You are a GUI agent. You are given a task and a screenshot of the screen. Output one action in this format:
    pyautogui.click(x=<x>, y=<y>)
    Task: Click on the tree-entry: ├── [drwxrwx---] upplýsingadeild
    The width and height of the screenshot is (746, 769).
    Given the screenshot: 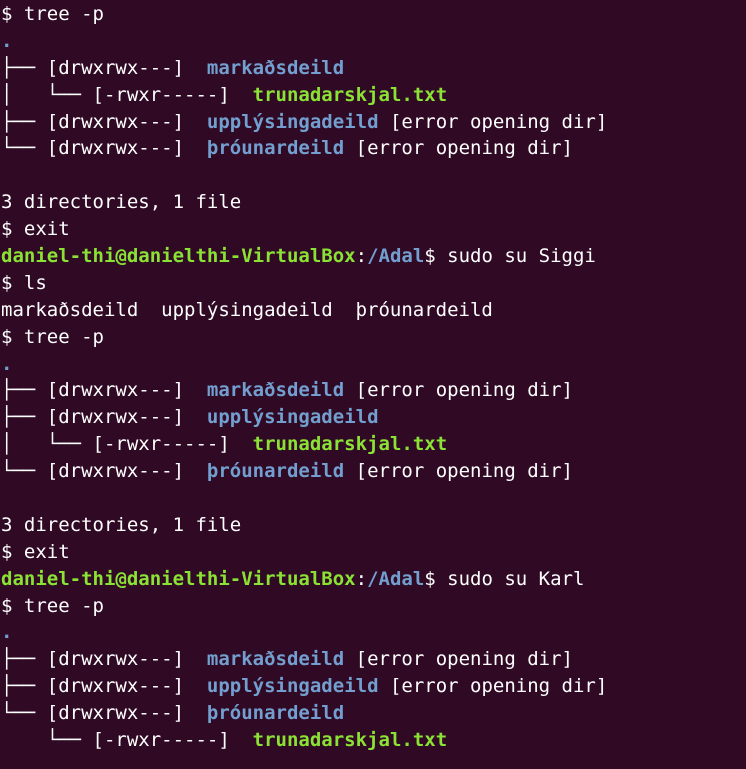 What is the action you would take?
    pyautogui.click(x=373, y=417)
    